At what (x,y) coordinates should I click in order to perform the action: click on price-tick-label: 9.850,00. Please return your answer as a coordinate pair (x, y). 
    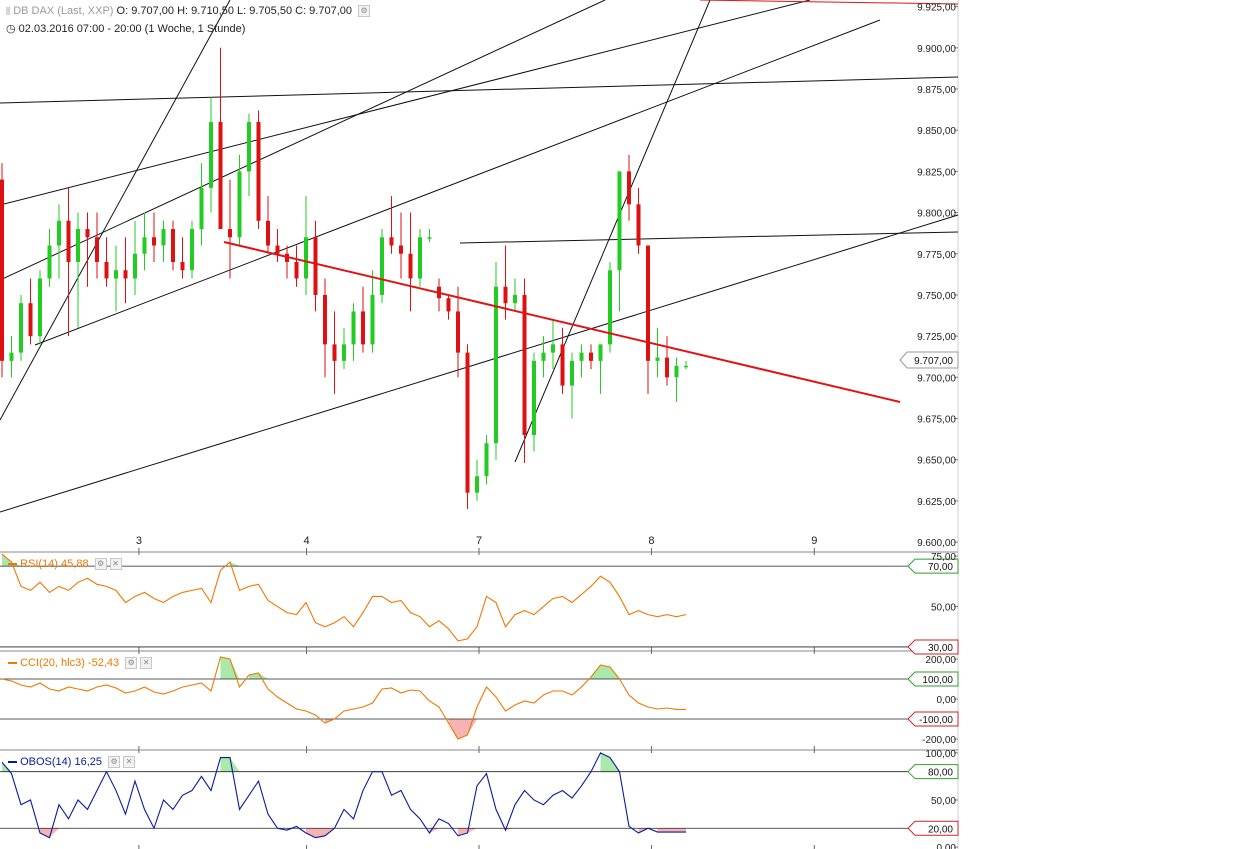
    Looking at the image, I should click on (936, 131).